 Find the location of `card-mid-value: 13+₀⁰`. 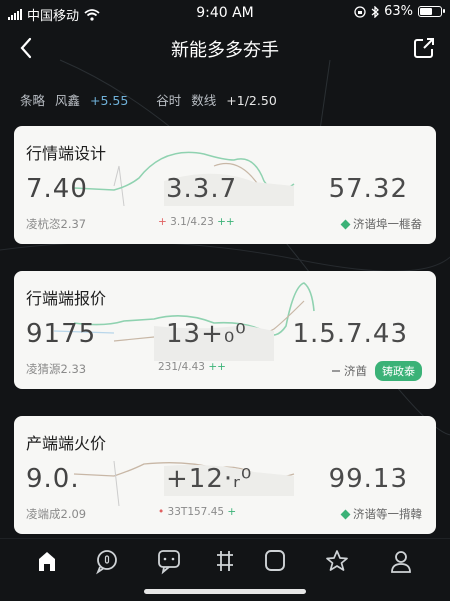

card-mid-value: 13+₀⁰ is located at coordinates (206, 334).